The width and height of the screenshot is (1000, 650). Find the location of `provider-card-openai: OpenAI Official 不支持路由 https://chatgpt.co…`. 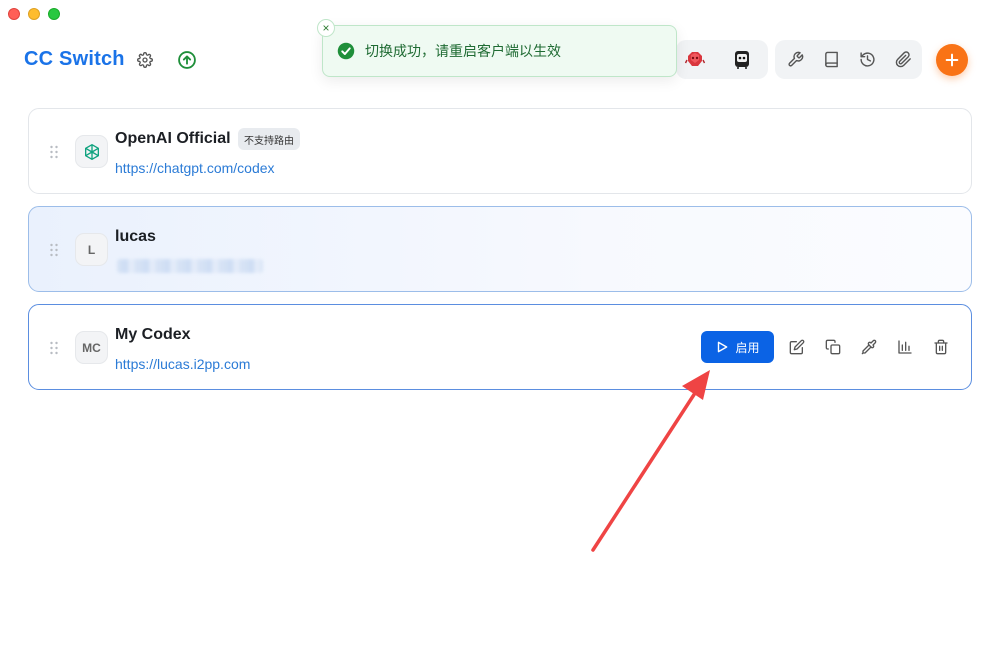

provider-card-openai: OpenAI Official 不支持路由 https://chatgpt.co… is located at coordinates (500, 151).